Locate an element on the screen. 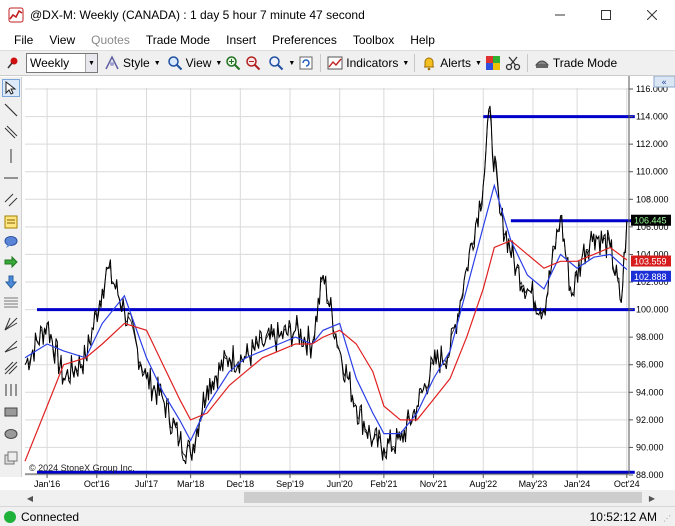  ellipse-tool is located at coordinates (11, 434).